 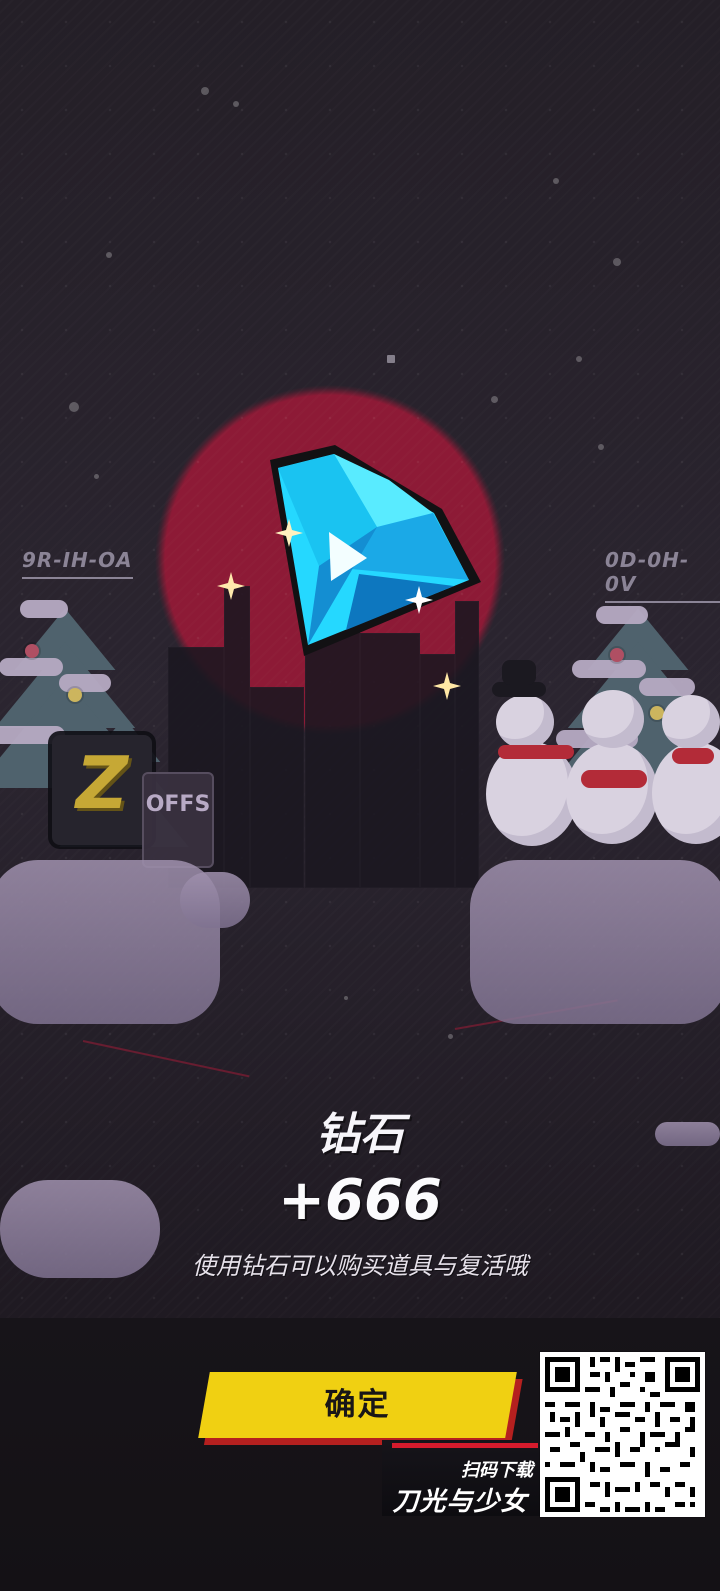 I want to click on snowman-hat-top, so click(x=519, y=672).